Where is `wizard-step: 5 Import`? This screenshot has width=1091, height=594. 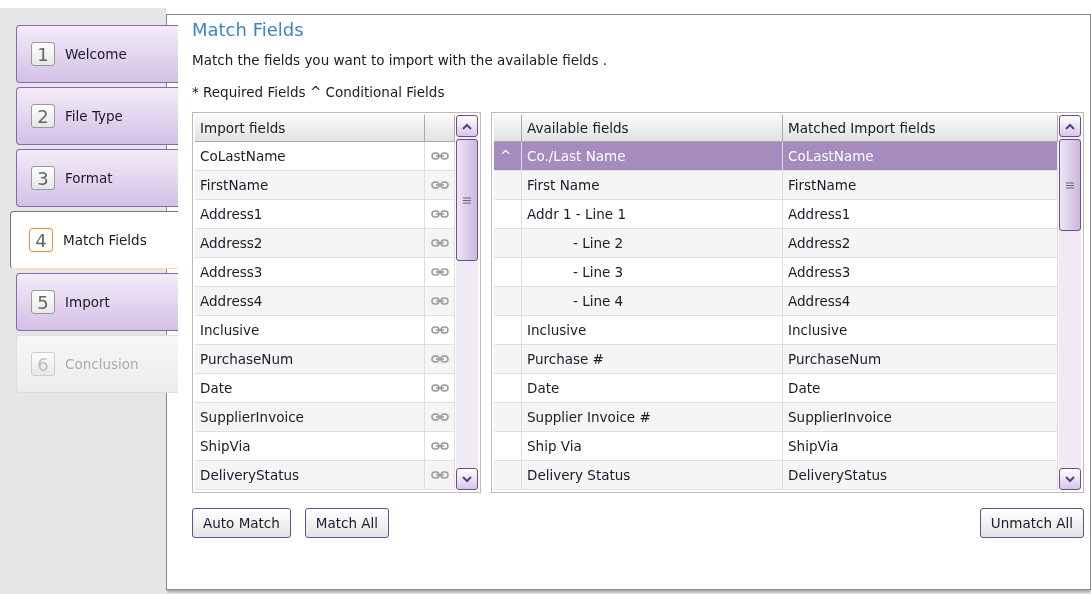
wizard-step: 5 Import is located at coordinates (97, 302).